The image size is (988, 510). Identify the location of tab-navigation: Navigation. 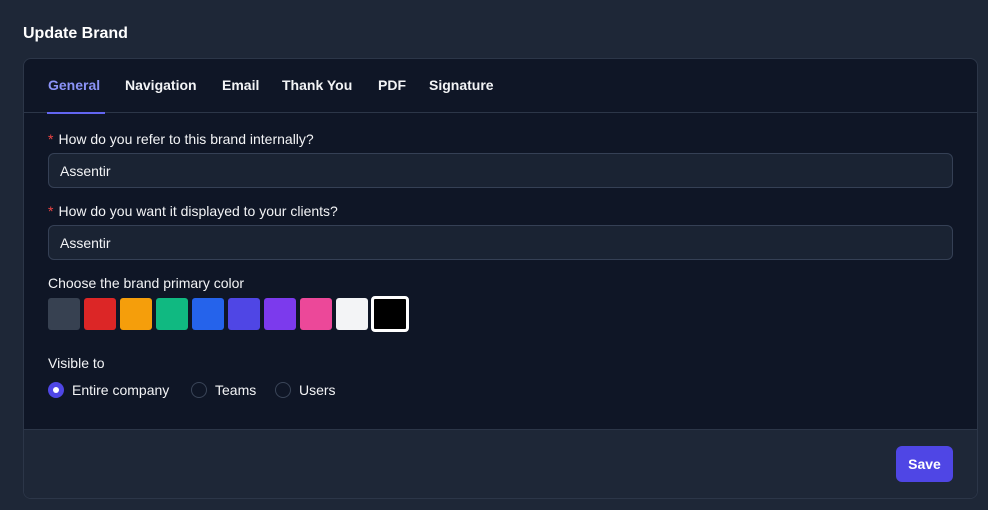
(161, 86).